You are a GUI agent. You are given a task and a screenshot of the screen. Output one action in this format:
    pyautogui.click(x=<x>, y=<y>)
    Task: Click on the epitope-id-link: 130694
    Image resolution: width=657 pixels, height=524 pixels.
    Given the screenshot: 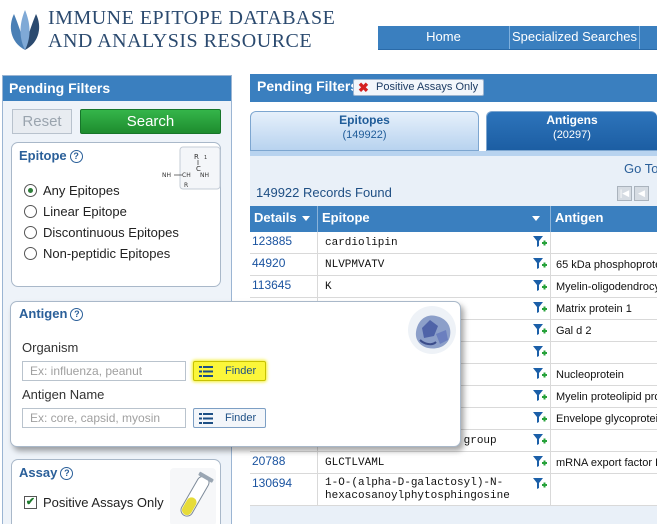 What is the action you would take?
    pyautogui.click(x=284, y=489)
    